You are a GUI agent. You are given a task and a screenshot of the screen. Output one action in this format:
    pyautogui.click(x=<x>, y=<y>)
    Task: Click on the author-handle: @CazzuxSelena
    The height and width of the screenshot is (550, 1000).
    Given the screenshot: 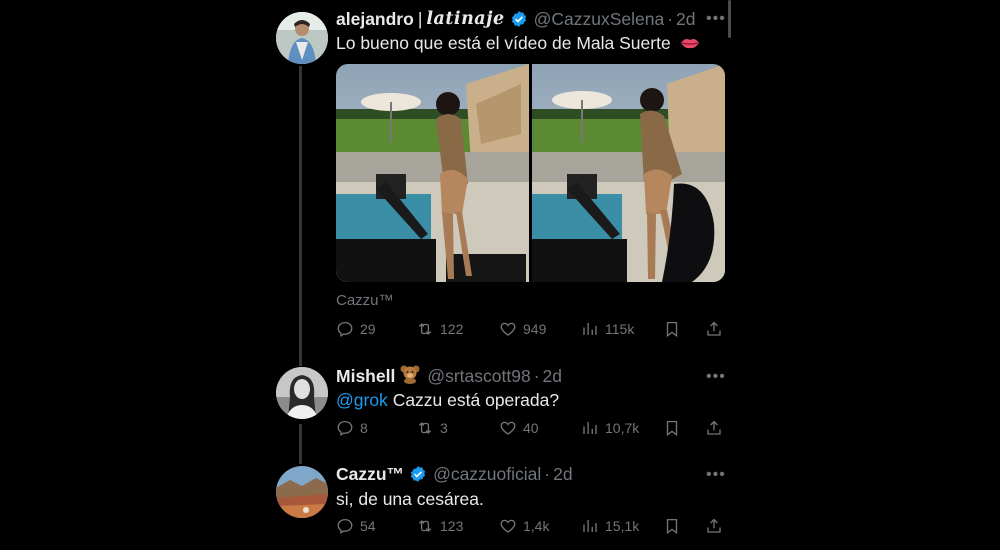 What is the action you would take?
    pyautogui.click(x=599, y=19)
    